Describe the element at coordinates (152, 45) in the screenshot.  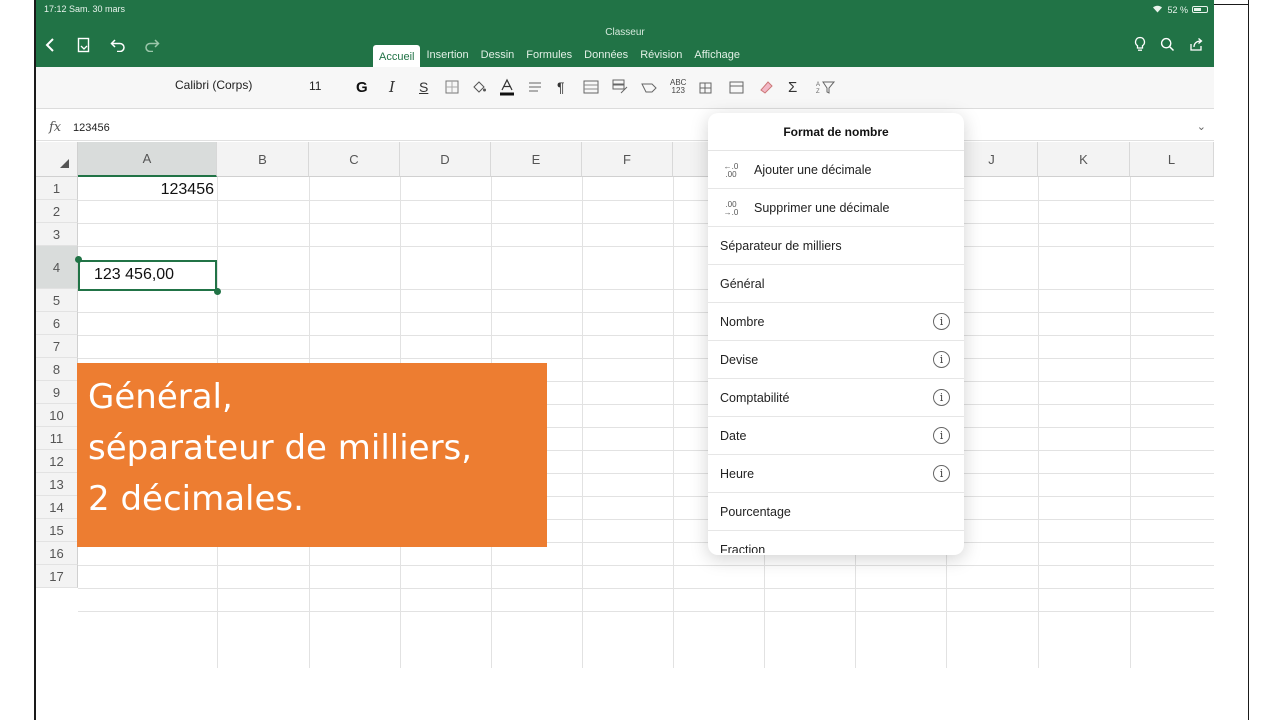
I see `redo-icon` at that location.